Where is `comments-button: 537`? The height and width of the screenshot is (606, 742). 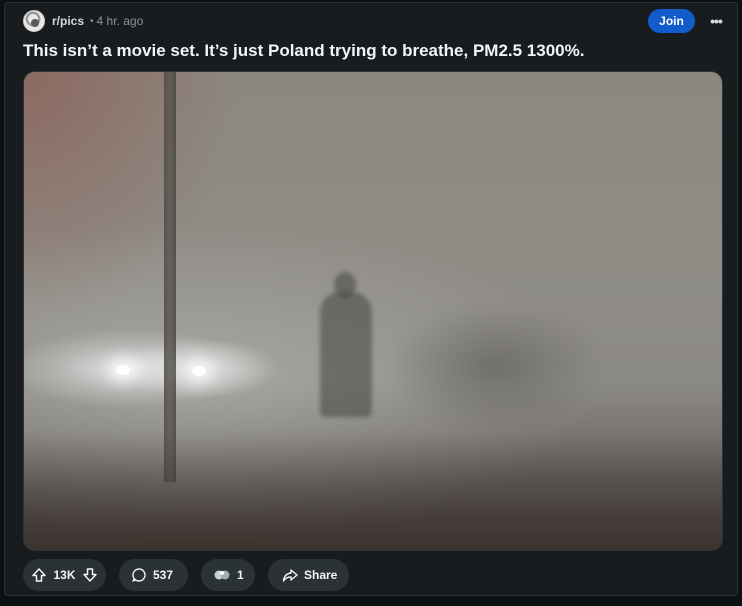 comments-button: 537 is located at coordinates (153, 575).